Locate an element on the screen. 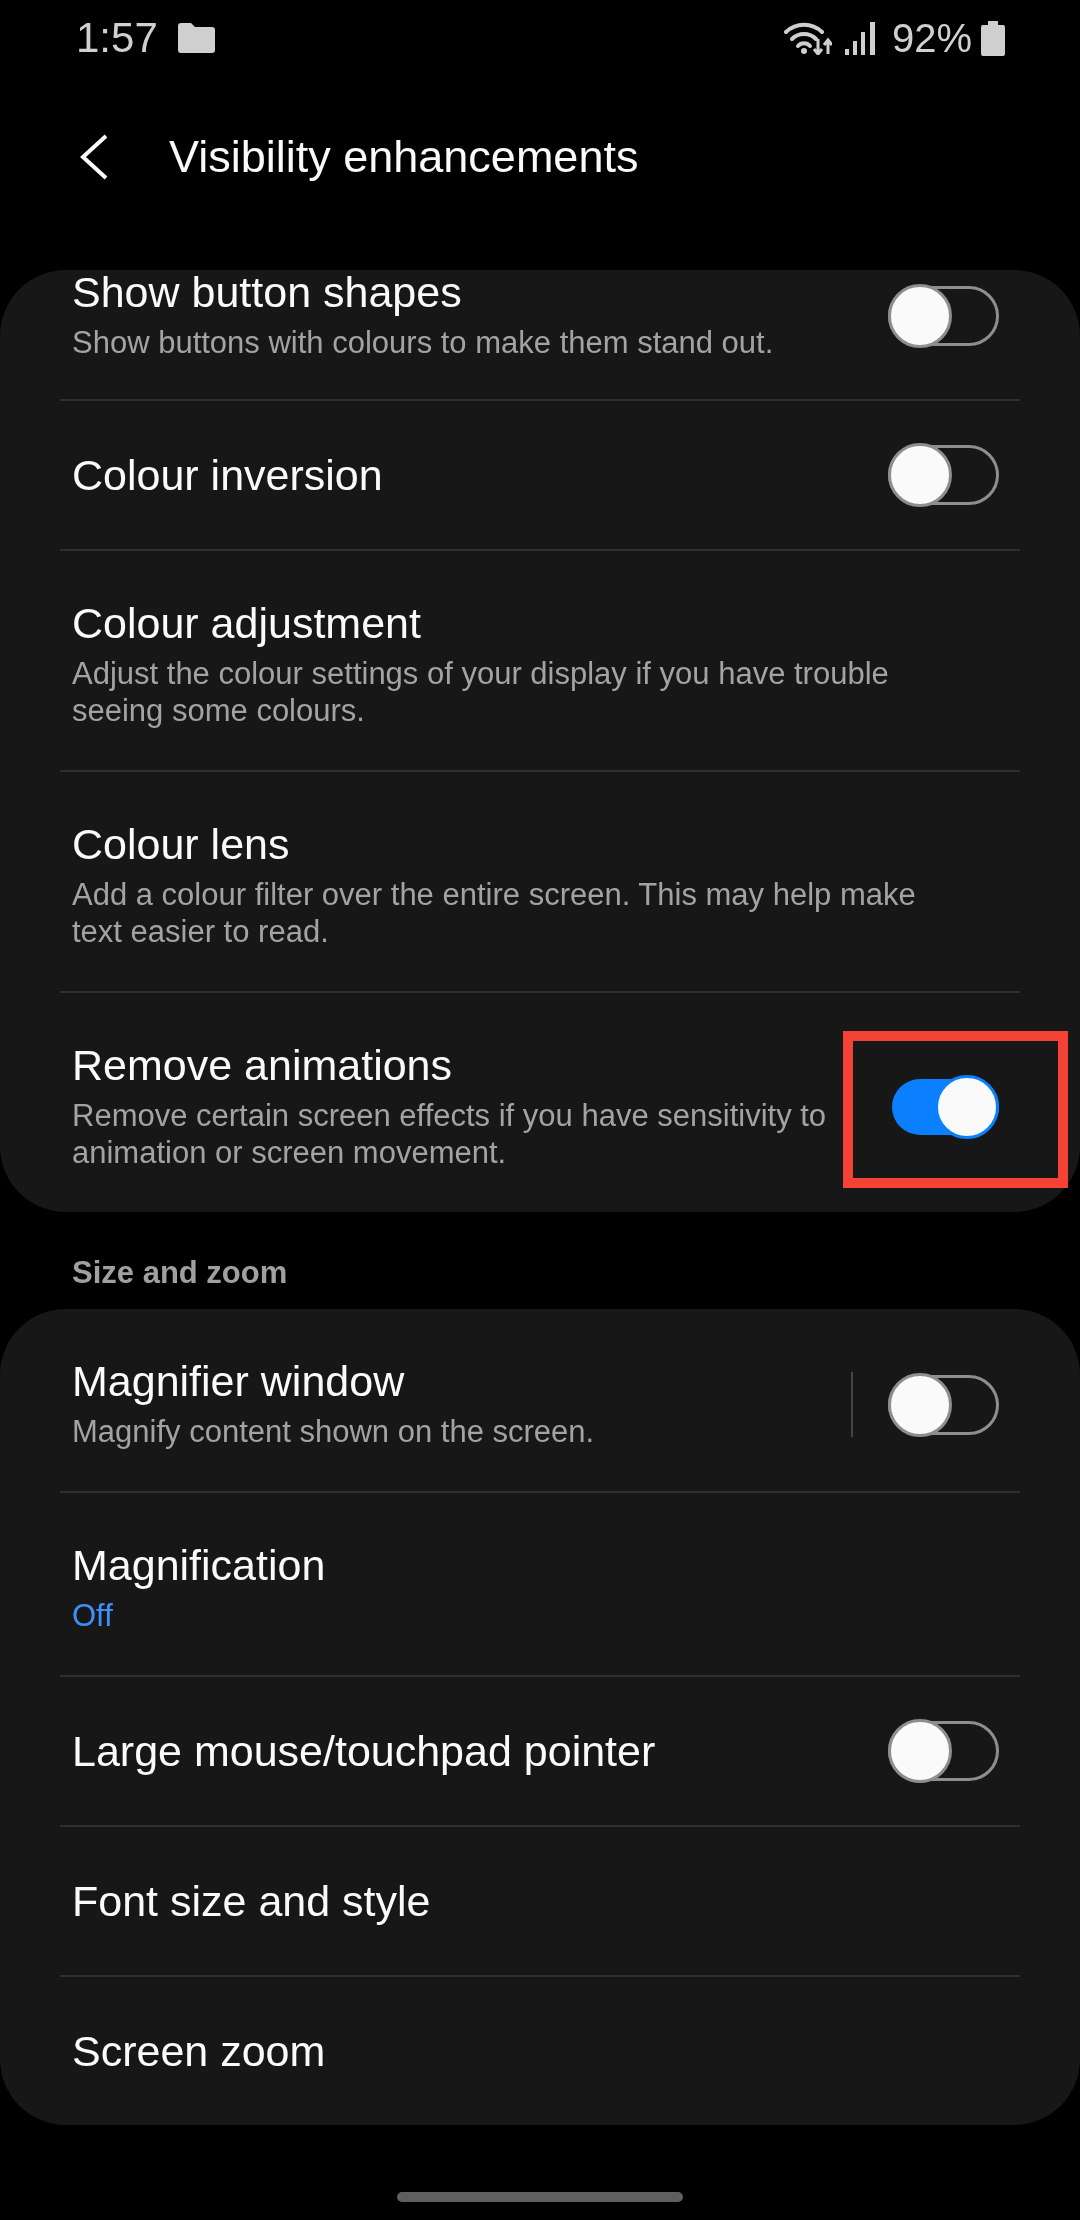  setting-description: Remove certain screen effects if you have sensitivity to animation or screen movement. is located at coordinates (450, 1134).